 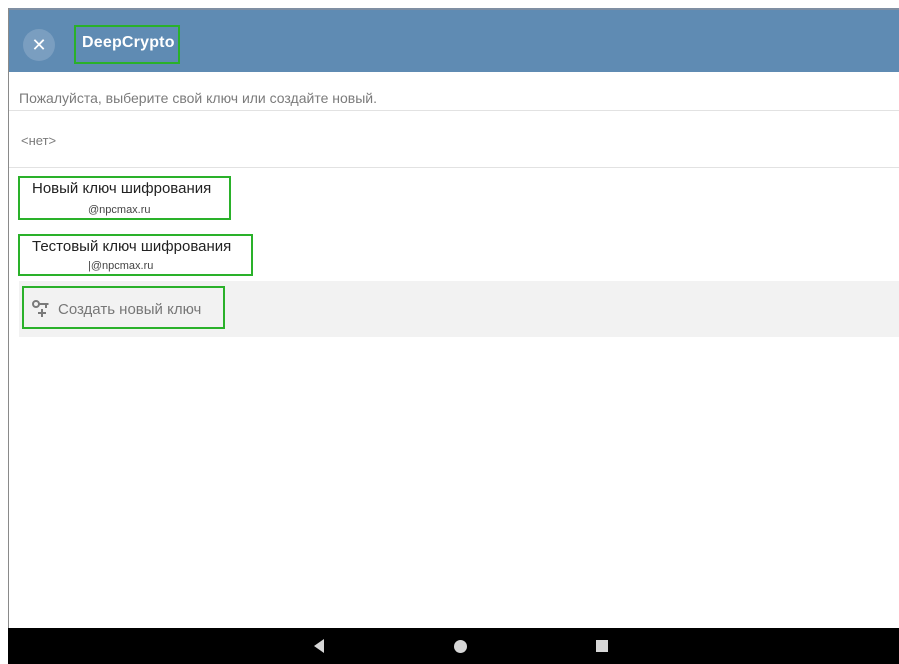 What do you see at coordinates (319, 646) in the screenshot?
I see `back-triangle-icon` at bounding box center [319, 646].